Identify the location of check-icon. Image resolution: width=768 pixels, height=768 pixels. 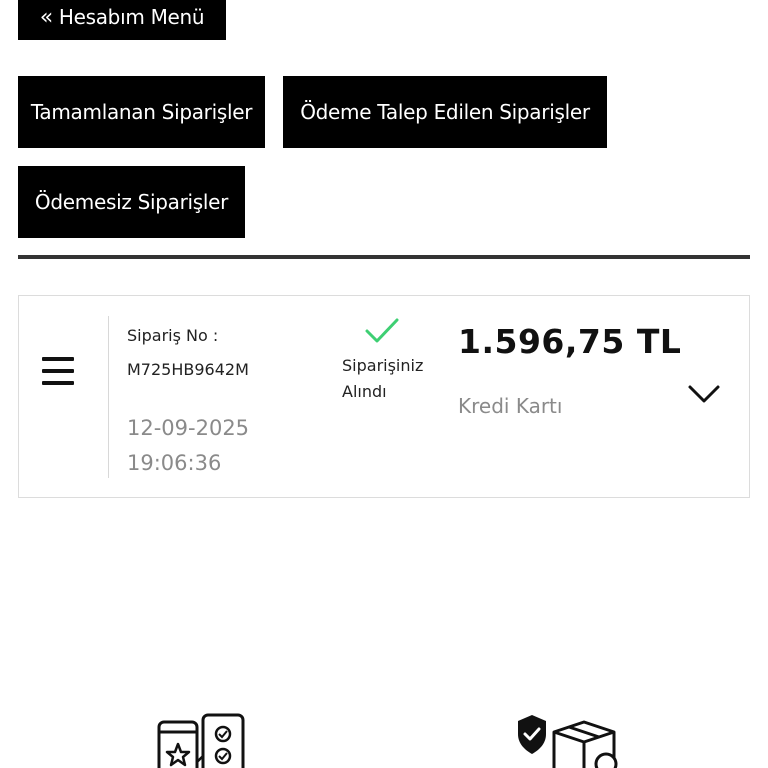
(382, 330).